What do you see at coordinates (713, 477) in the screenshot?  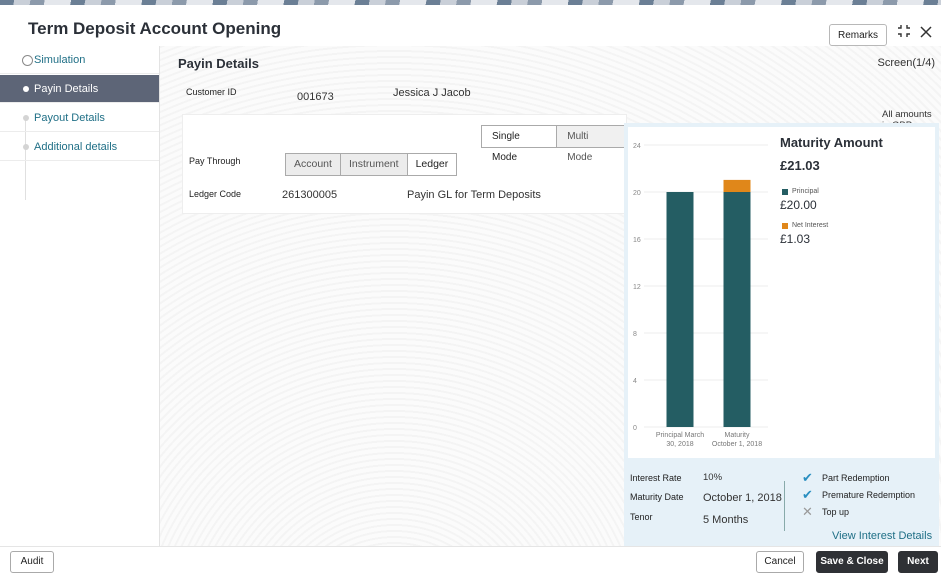 I see `interest-rate-value: 10%` at bounding box center [713, 477].